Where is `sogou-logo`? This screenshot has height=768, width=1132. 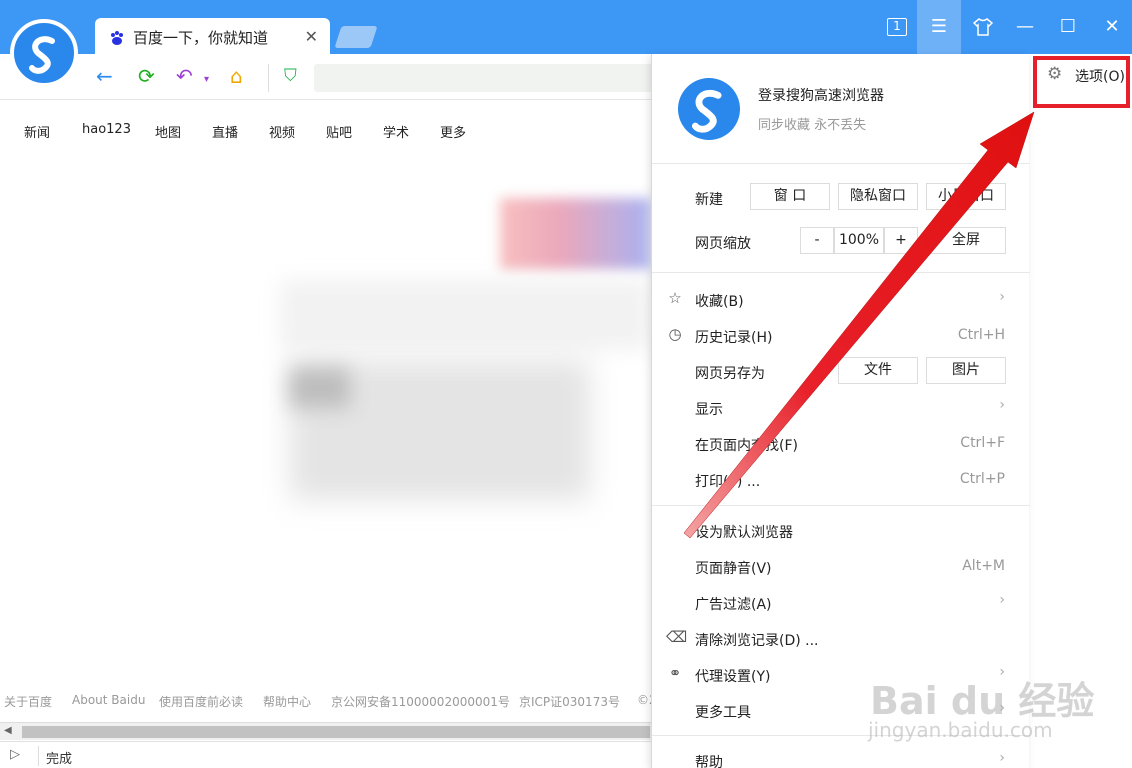
sogou-logo is located at coordinates (44, 53).